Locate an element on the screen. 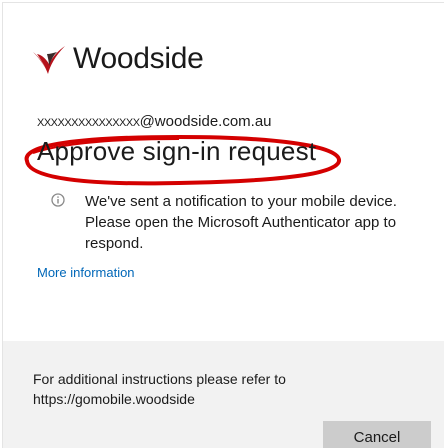 The width and height of the screenshot is (446, 448). footer-url: https://gomobile.woodside is located at coordinates (114, 399).